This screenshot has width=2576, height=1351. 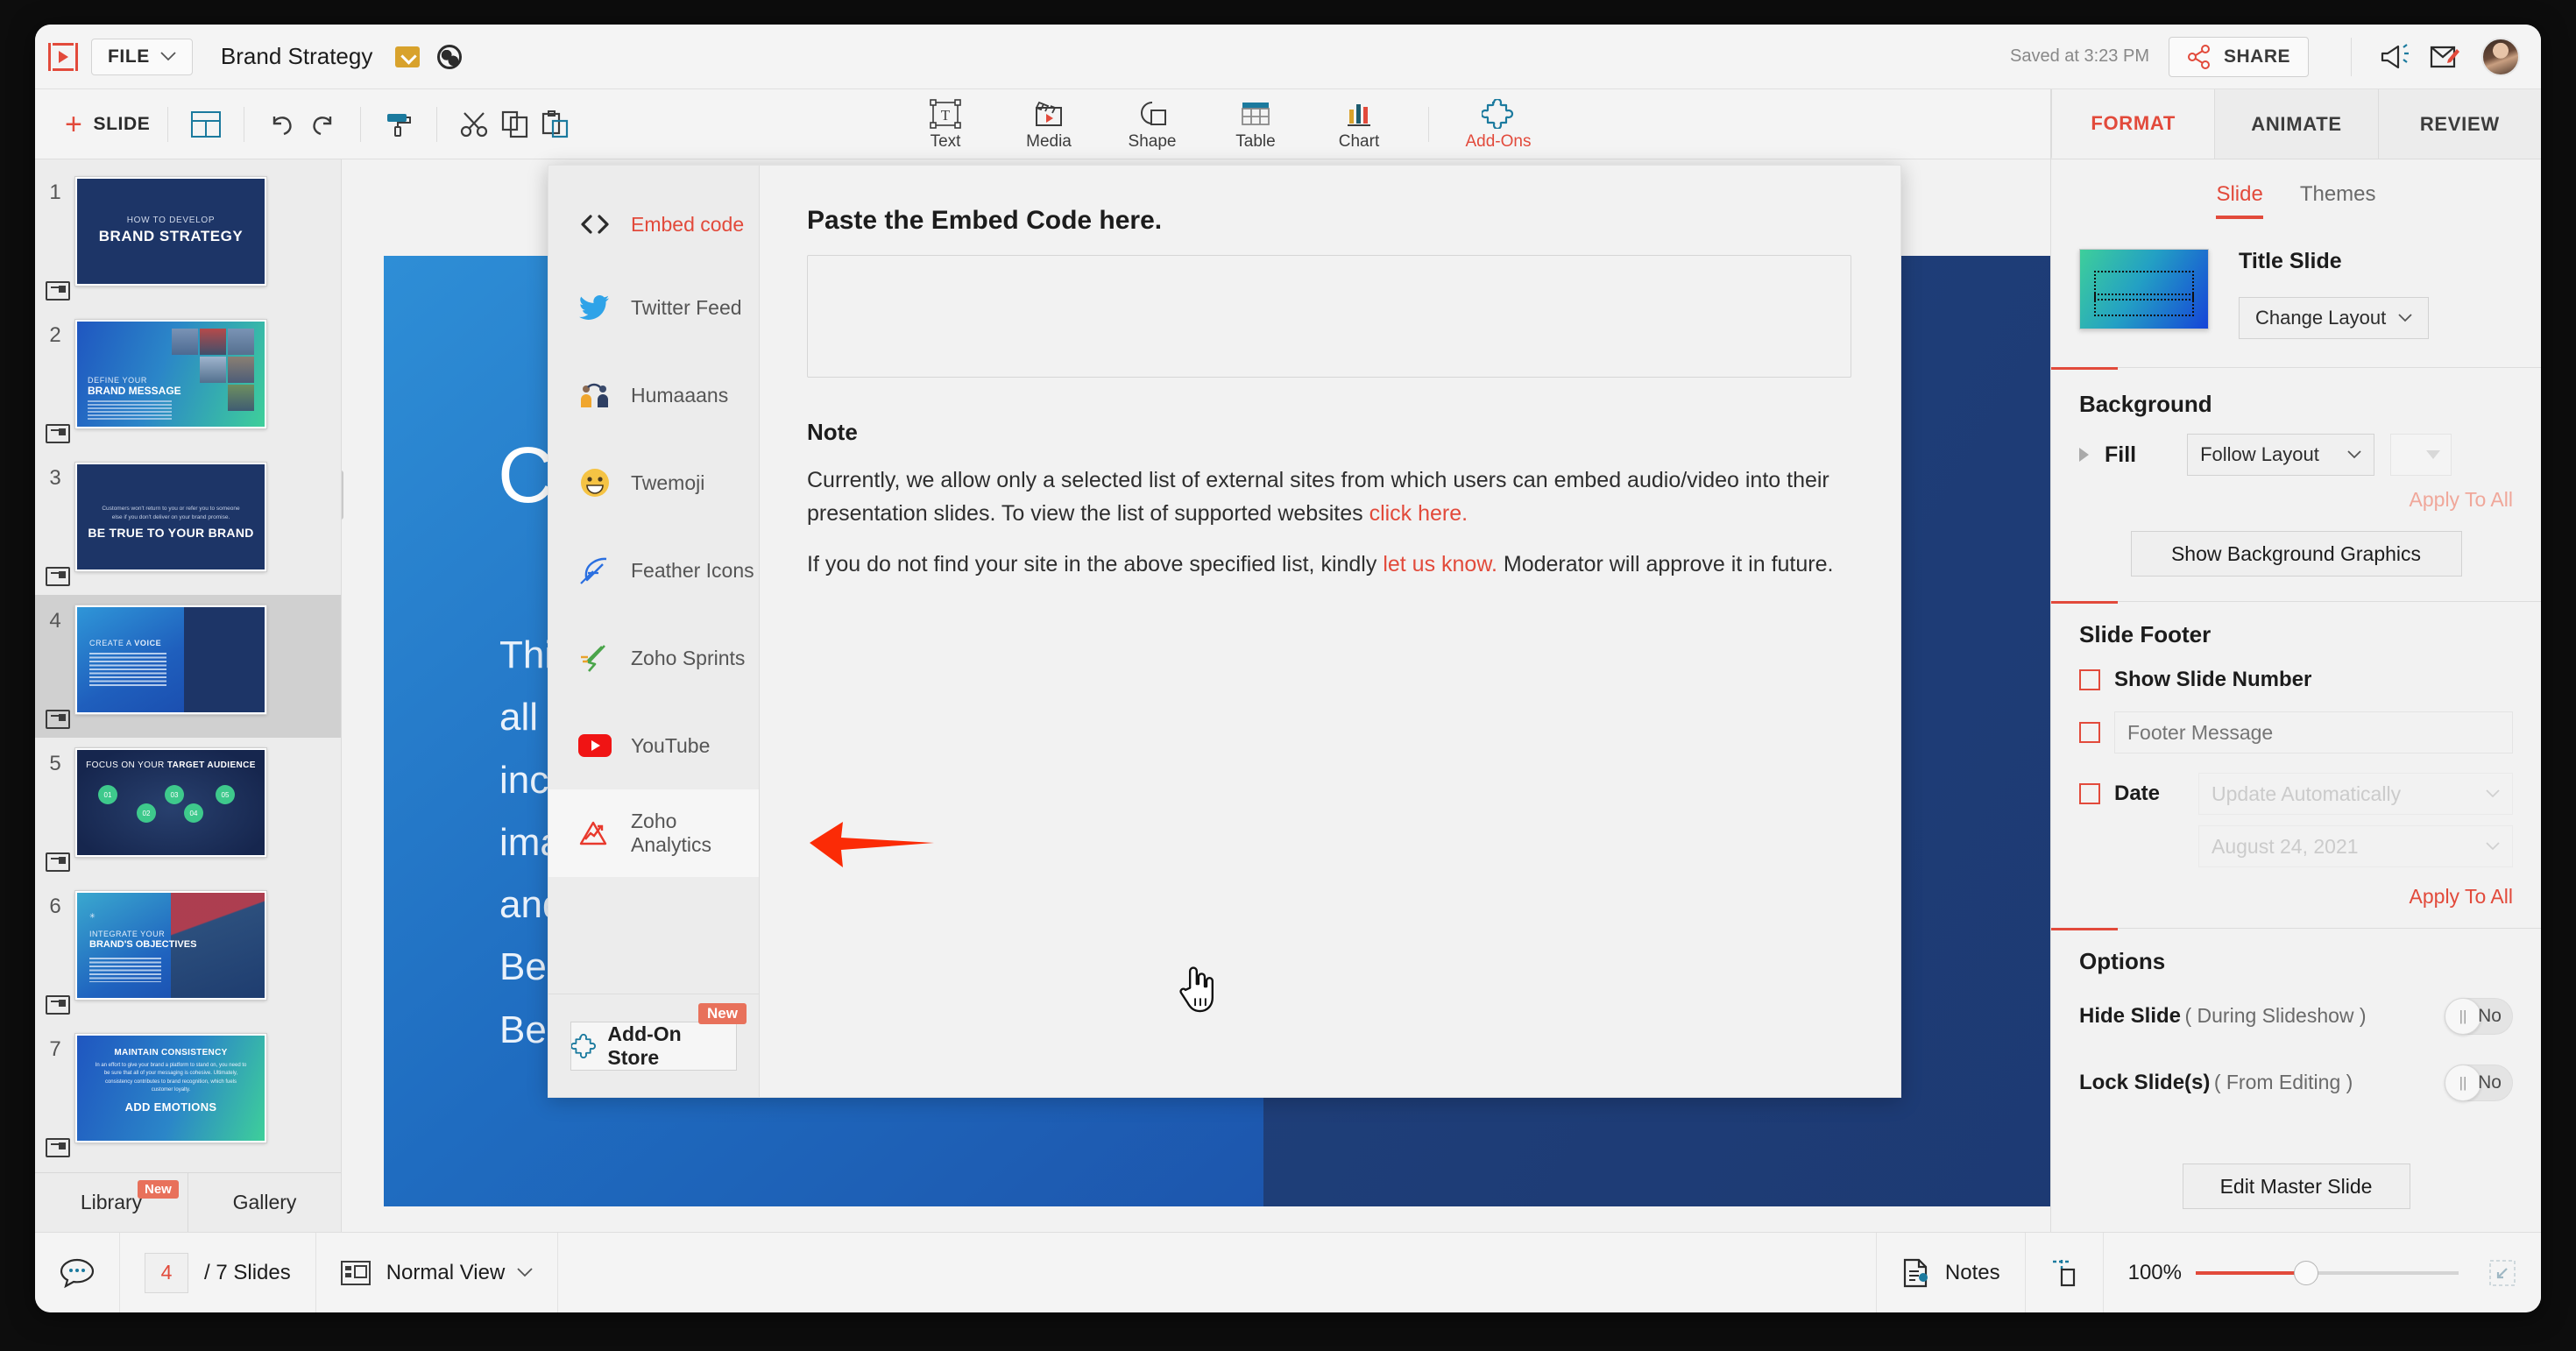 I want to click on add-slide-button: + SLIDE, so click(x=107, y=124).